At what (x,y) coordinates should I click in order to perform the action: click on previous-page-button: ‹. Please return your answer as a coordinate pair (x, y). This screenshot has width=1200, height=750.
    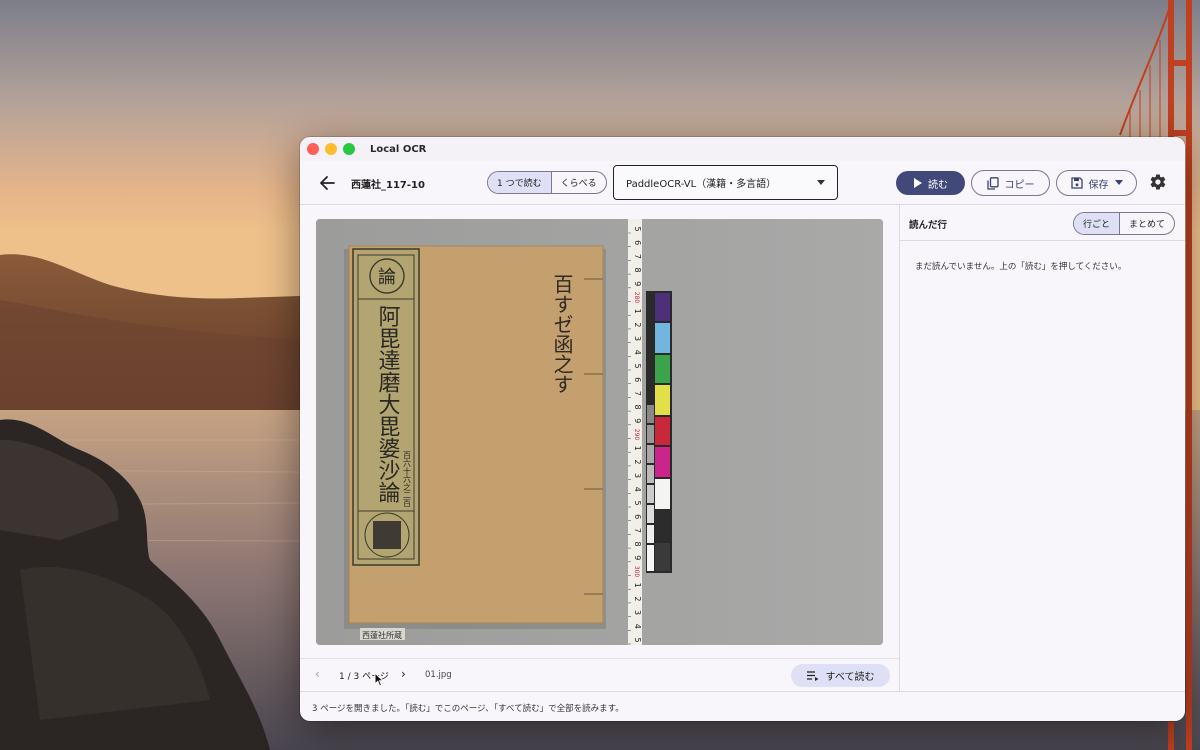
    Looking at the image, I should click on (317, 674).